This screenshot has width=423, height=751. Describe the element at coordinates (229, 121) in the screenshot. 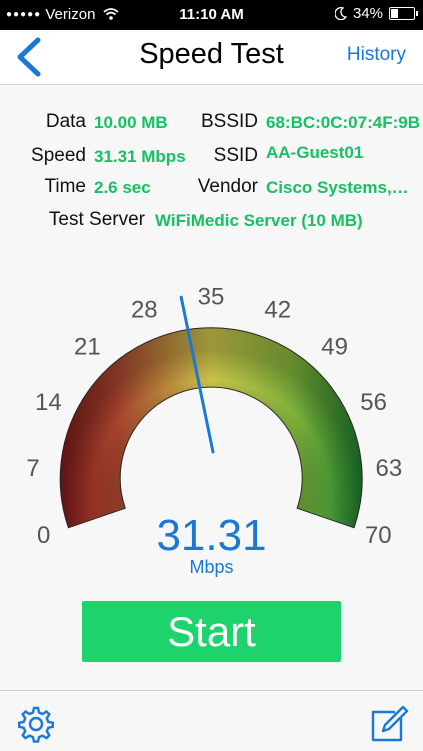

I see `bssid-label: BSSID` at that location.